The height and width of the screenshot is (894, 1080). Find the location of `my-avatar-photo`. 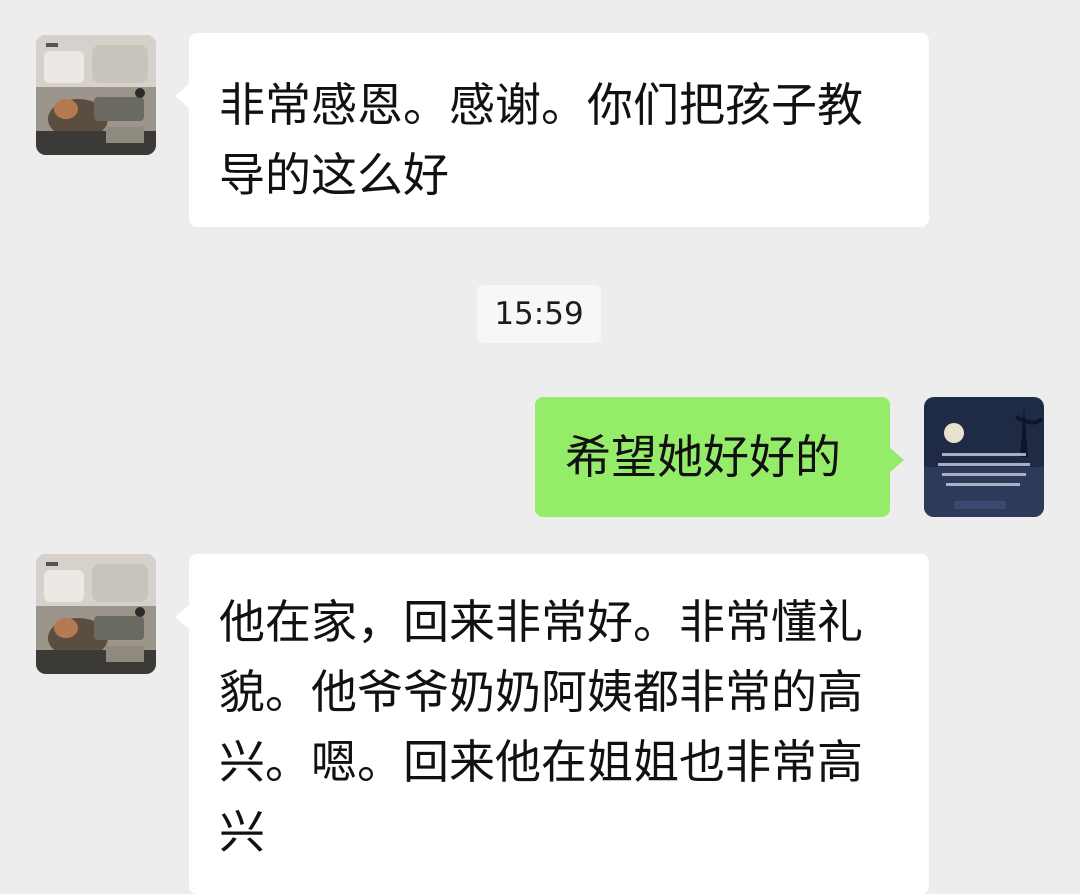

my-avatar-photo is located at coordinates (984, 457).